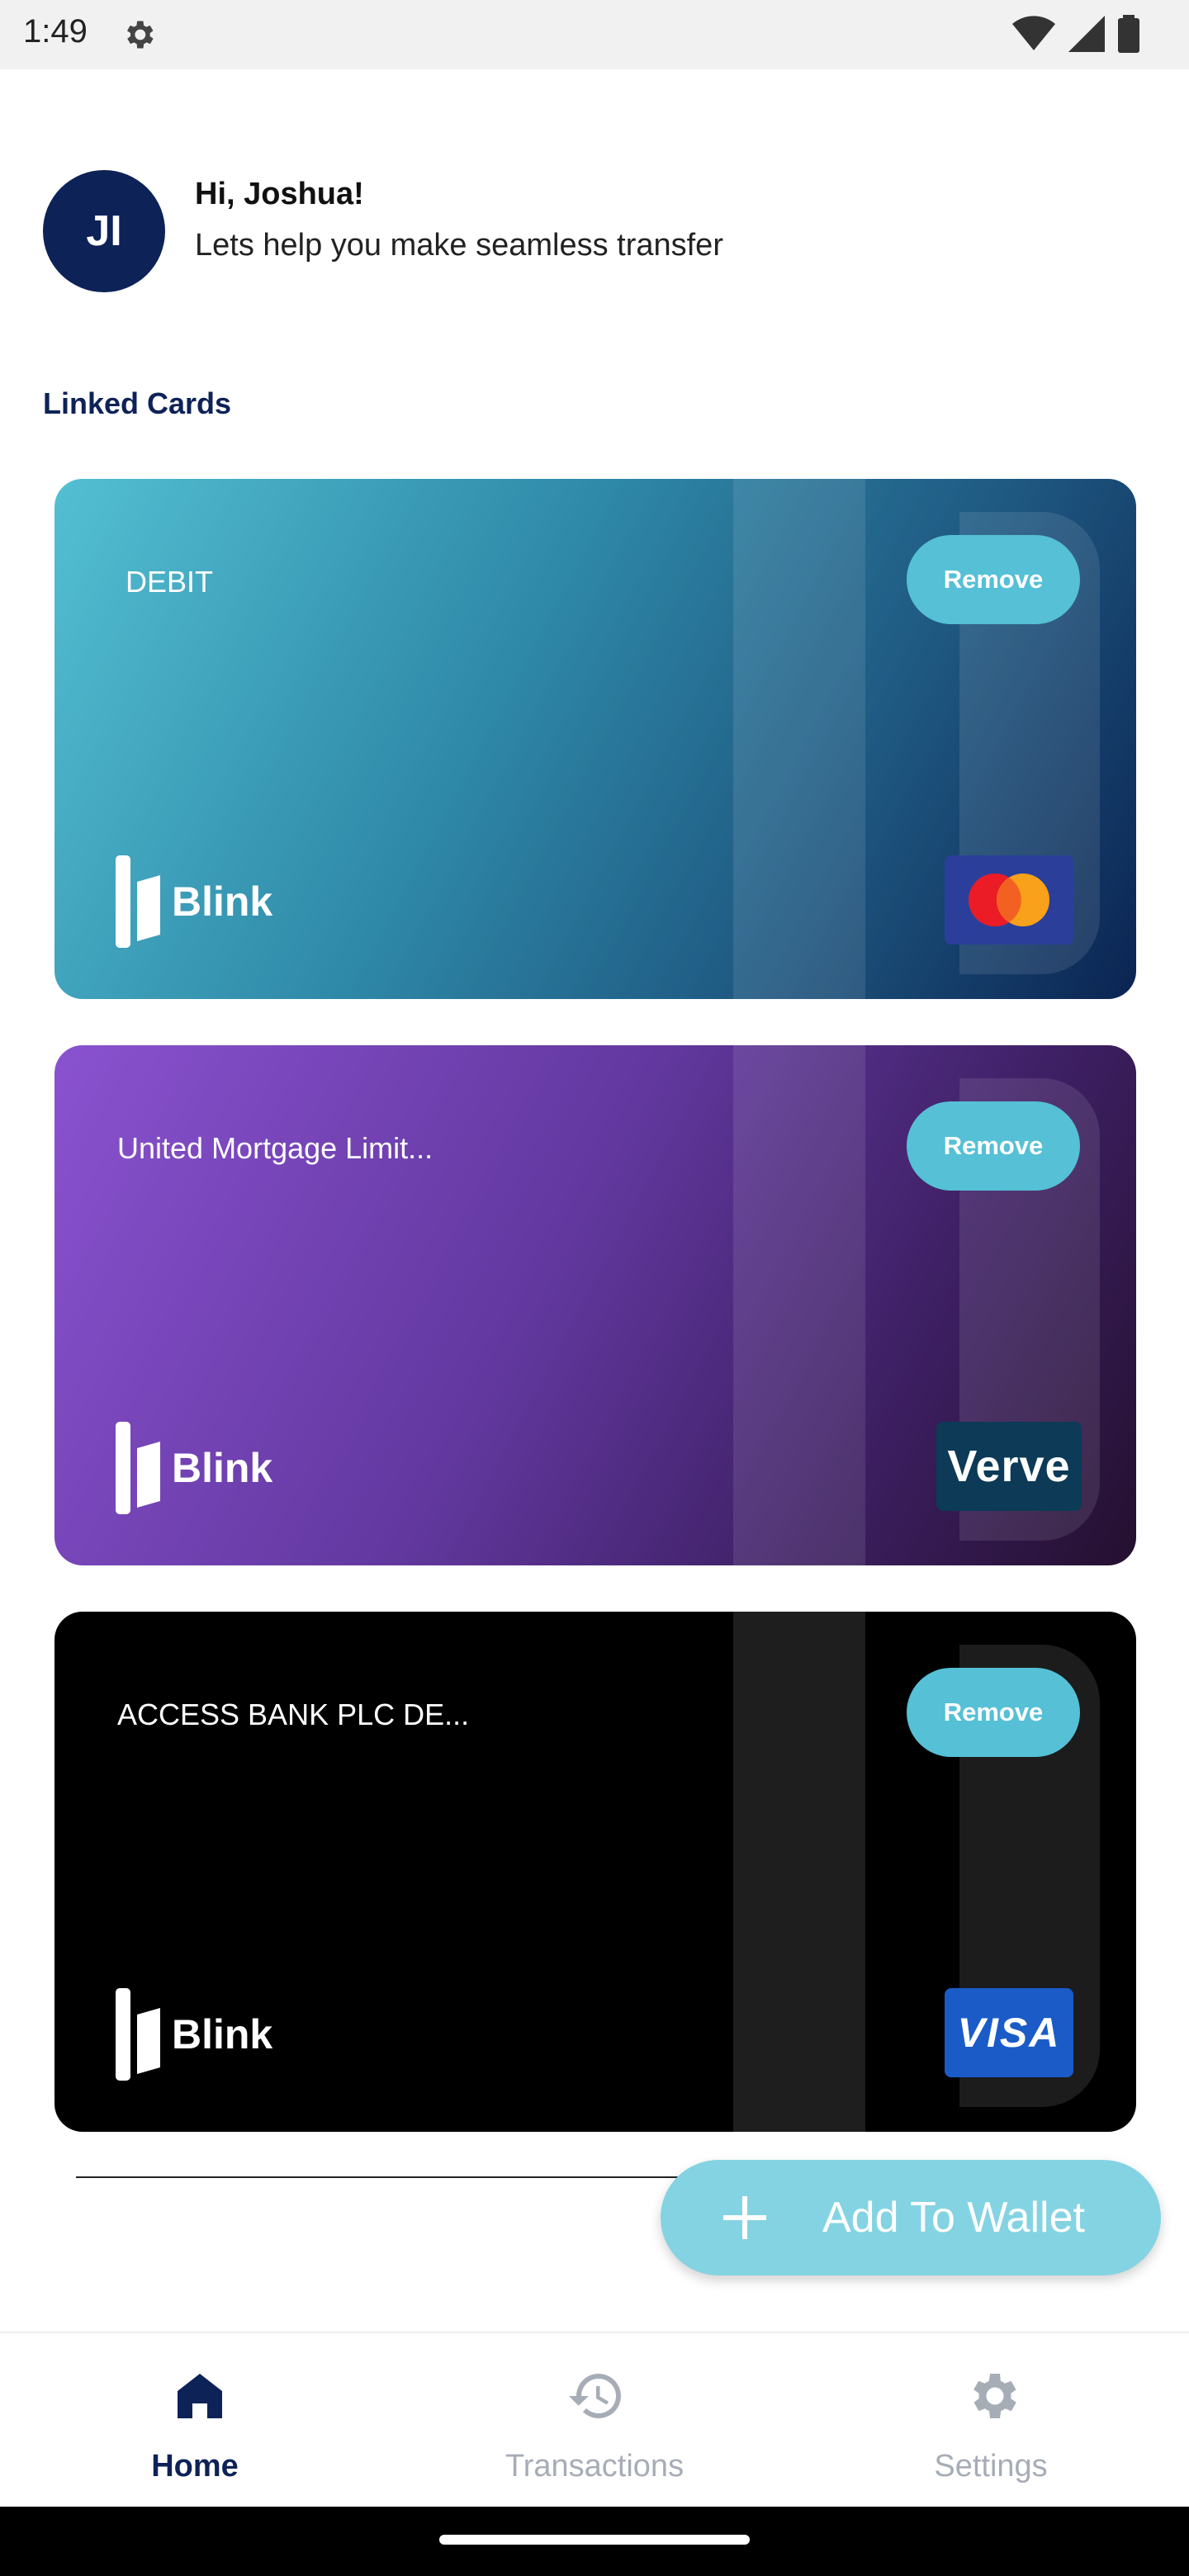 The height and width of the screenshot is (2576, 1189). Describe the element at coordinates (953, 2218) in the screenshot. I see `add-to-wallet-label: Add To Wallet` at that location.